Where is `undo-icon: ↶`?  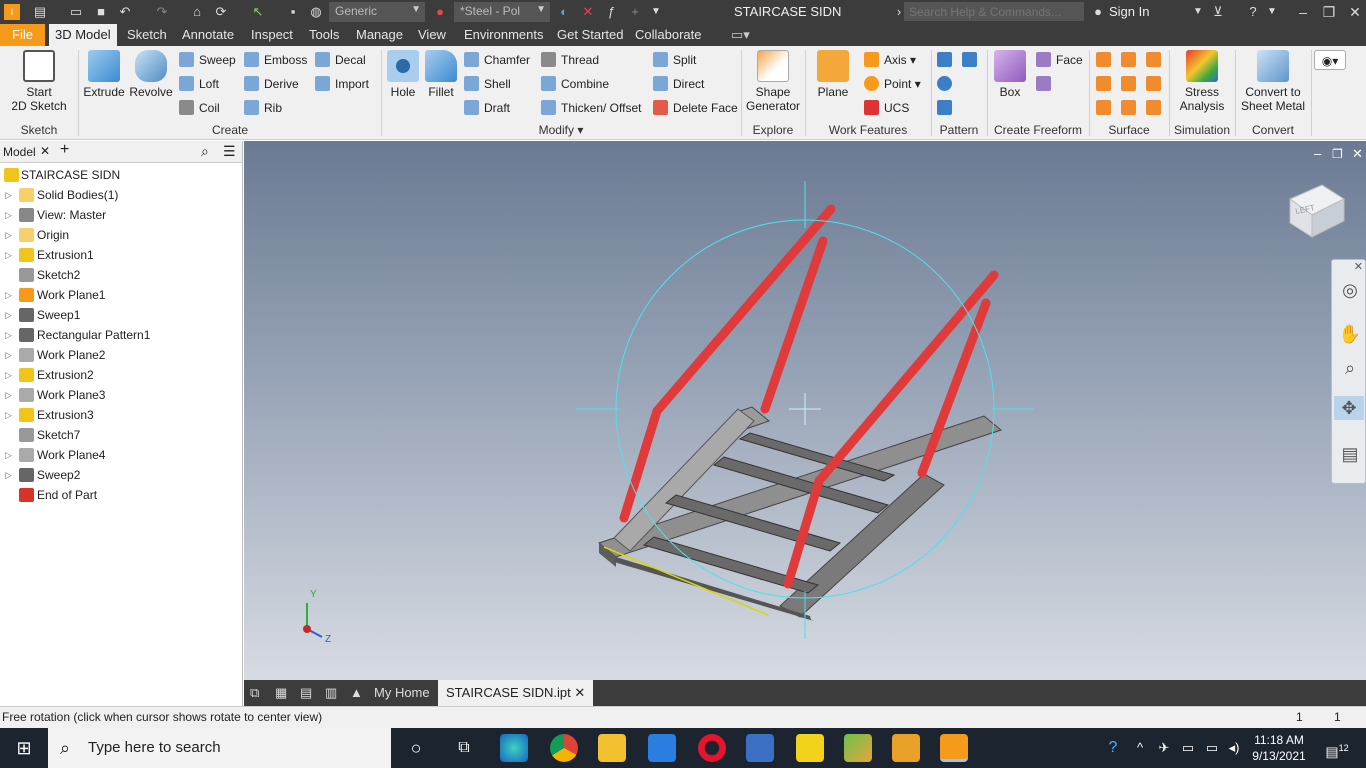
undo-icon: ↶ is located at coordinates (125, 12).